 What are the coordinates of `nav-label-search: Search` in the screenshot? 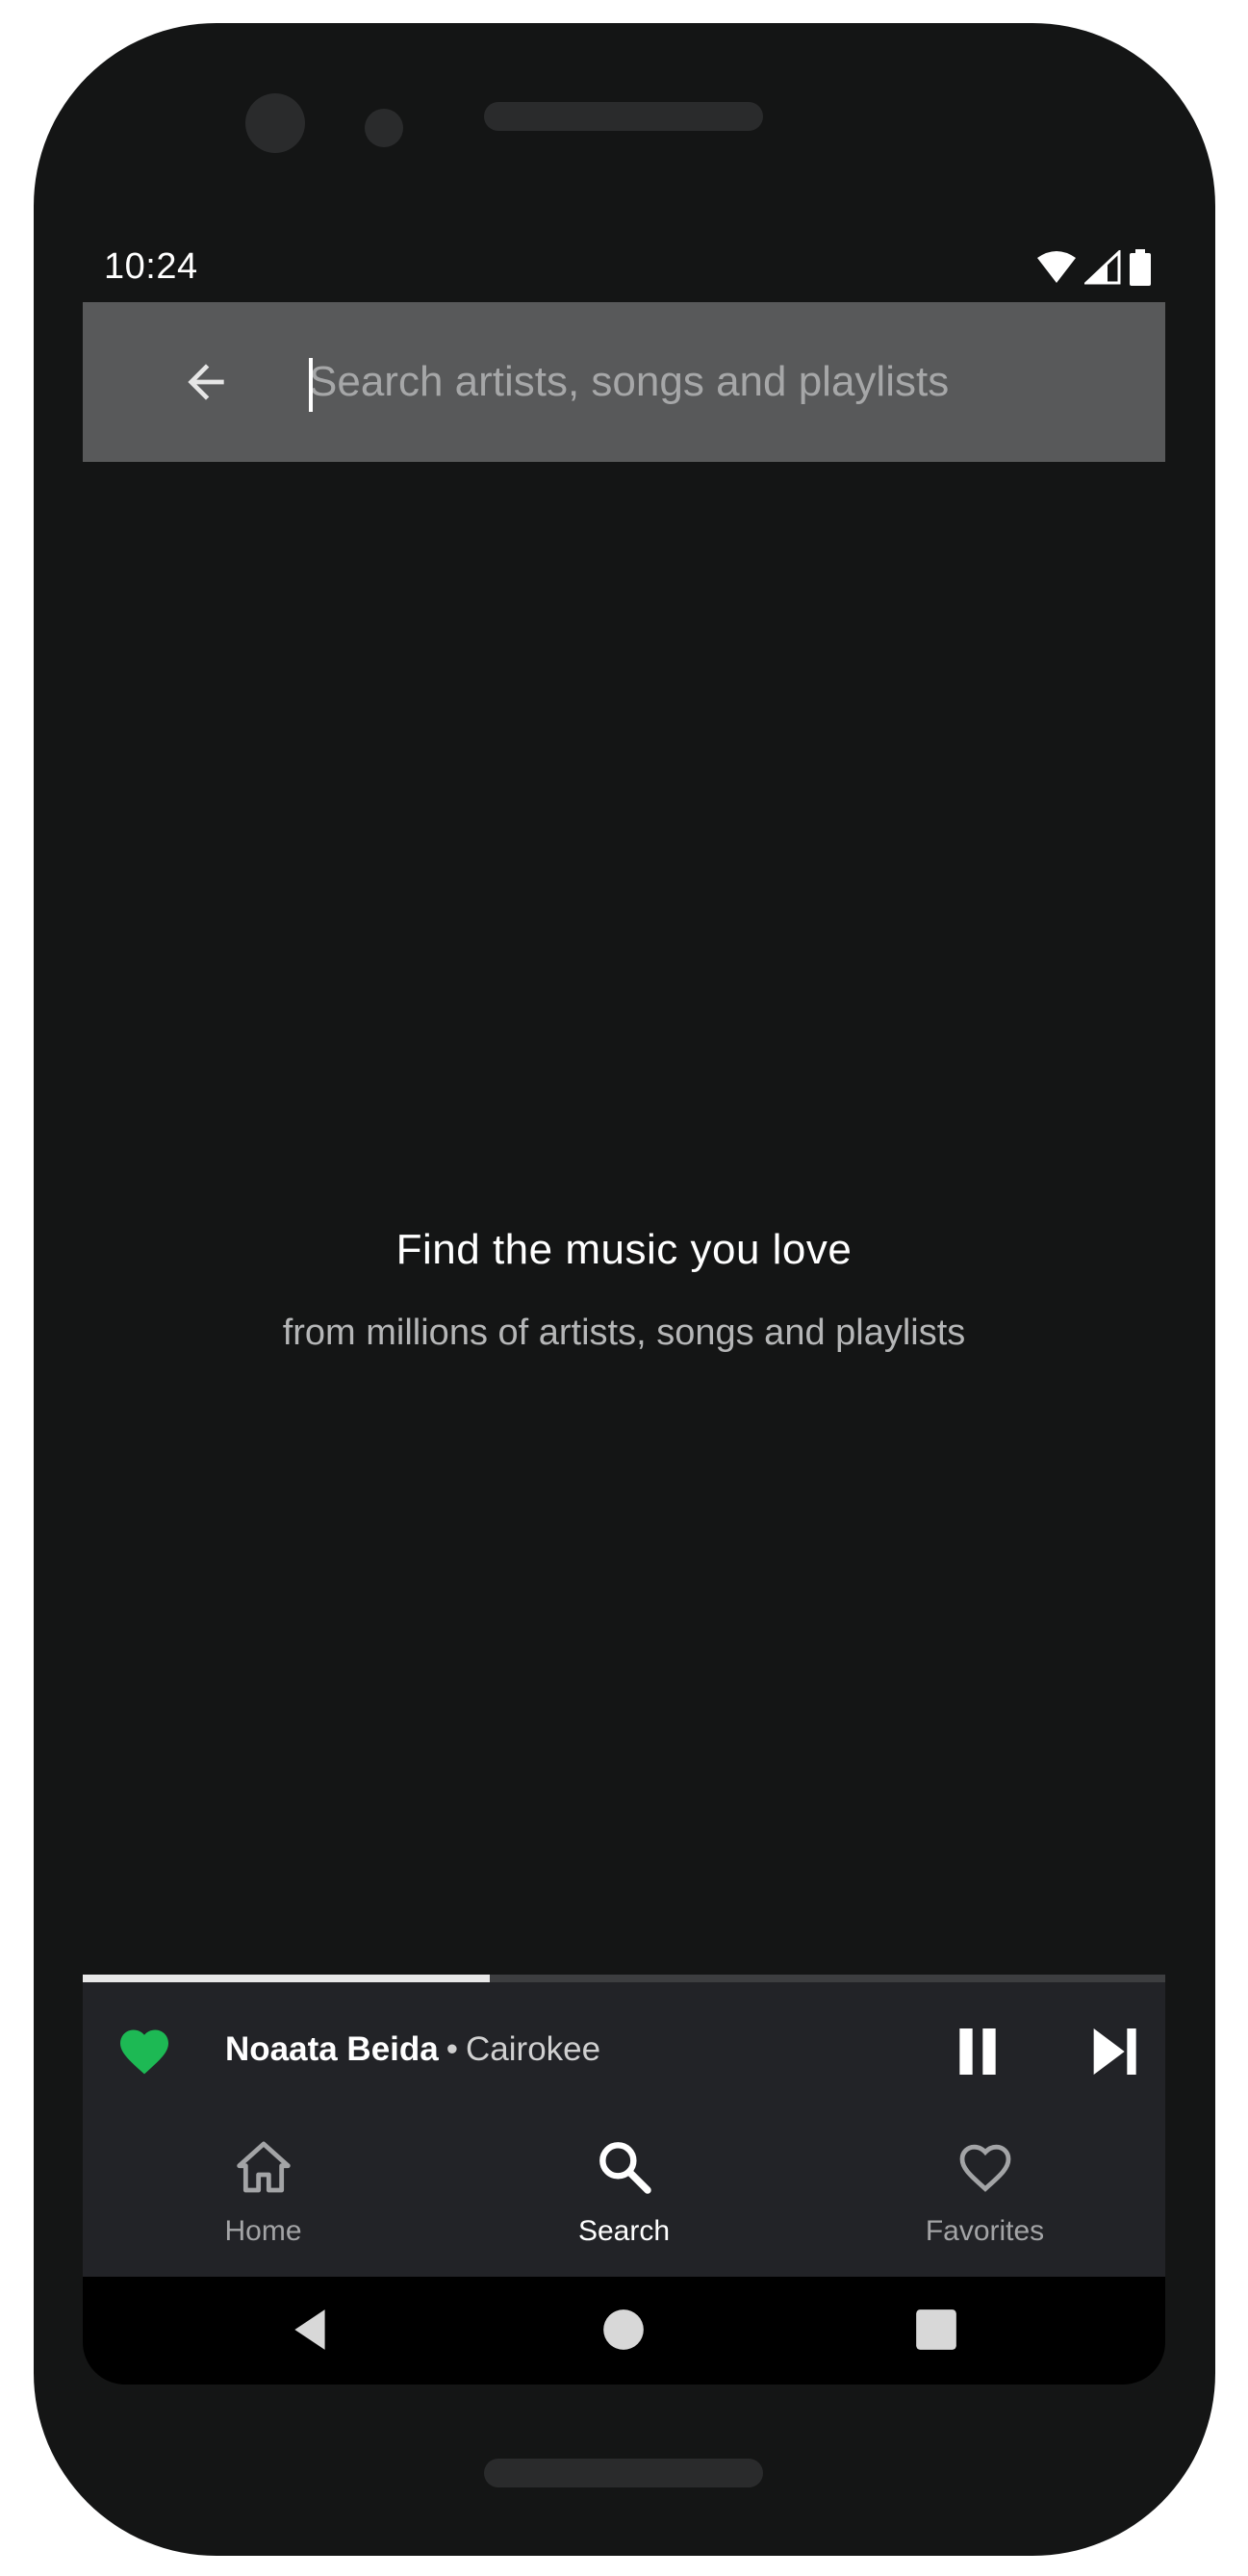 It's located at (624, 2231).